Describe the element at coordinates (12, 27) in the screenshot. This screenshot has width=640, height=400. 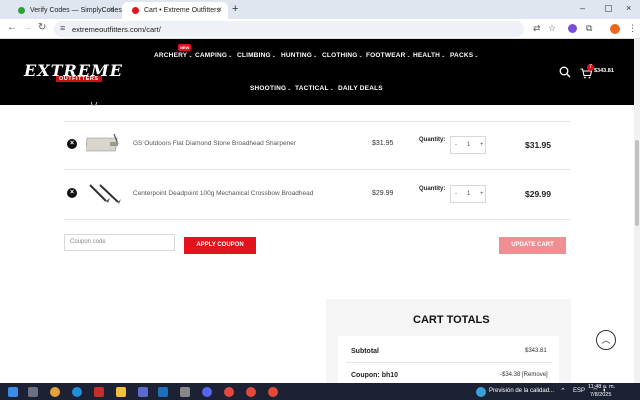
I see `back-arrow-icon: ←` at that location.